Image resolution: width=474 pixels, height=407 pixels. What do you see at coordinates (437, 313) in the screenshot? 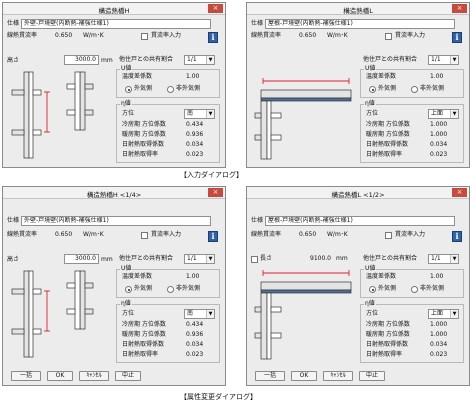
I see `direction-value: 上面` at bounding box center [437, 313].